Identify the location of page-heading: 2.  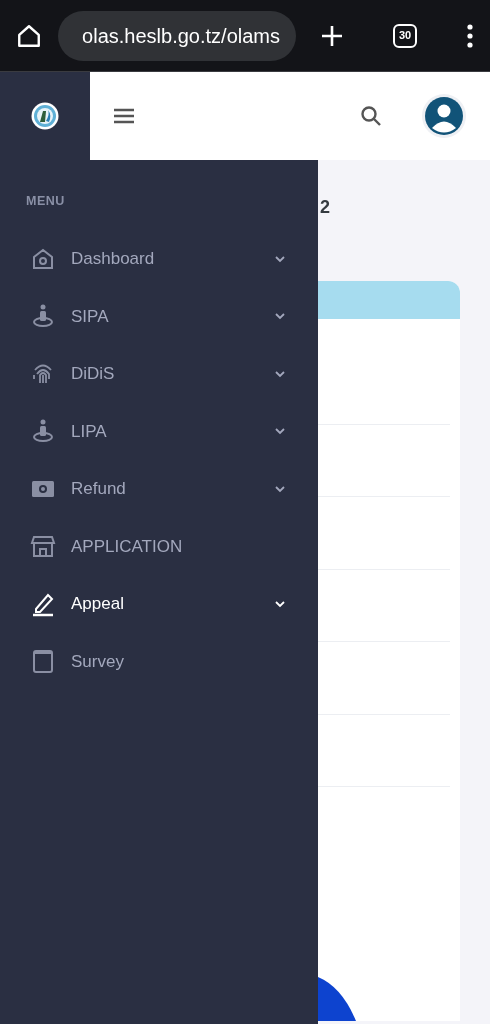
(325, 207).